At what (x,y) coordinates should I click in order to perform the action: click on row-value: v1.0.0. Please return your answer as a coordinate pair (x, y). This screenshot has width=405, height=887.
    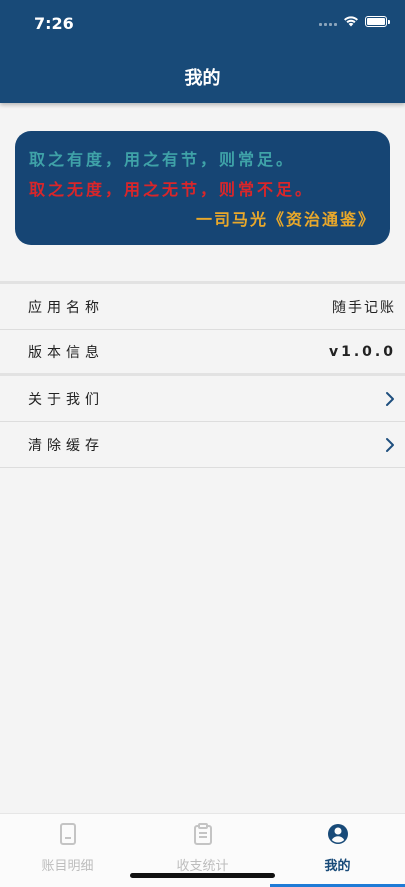
    Looking at the image, I should click on (362, 351).